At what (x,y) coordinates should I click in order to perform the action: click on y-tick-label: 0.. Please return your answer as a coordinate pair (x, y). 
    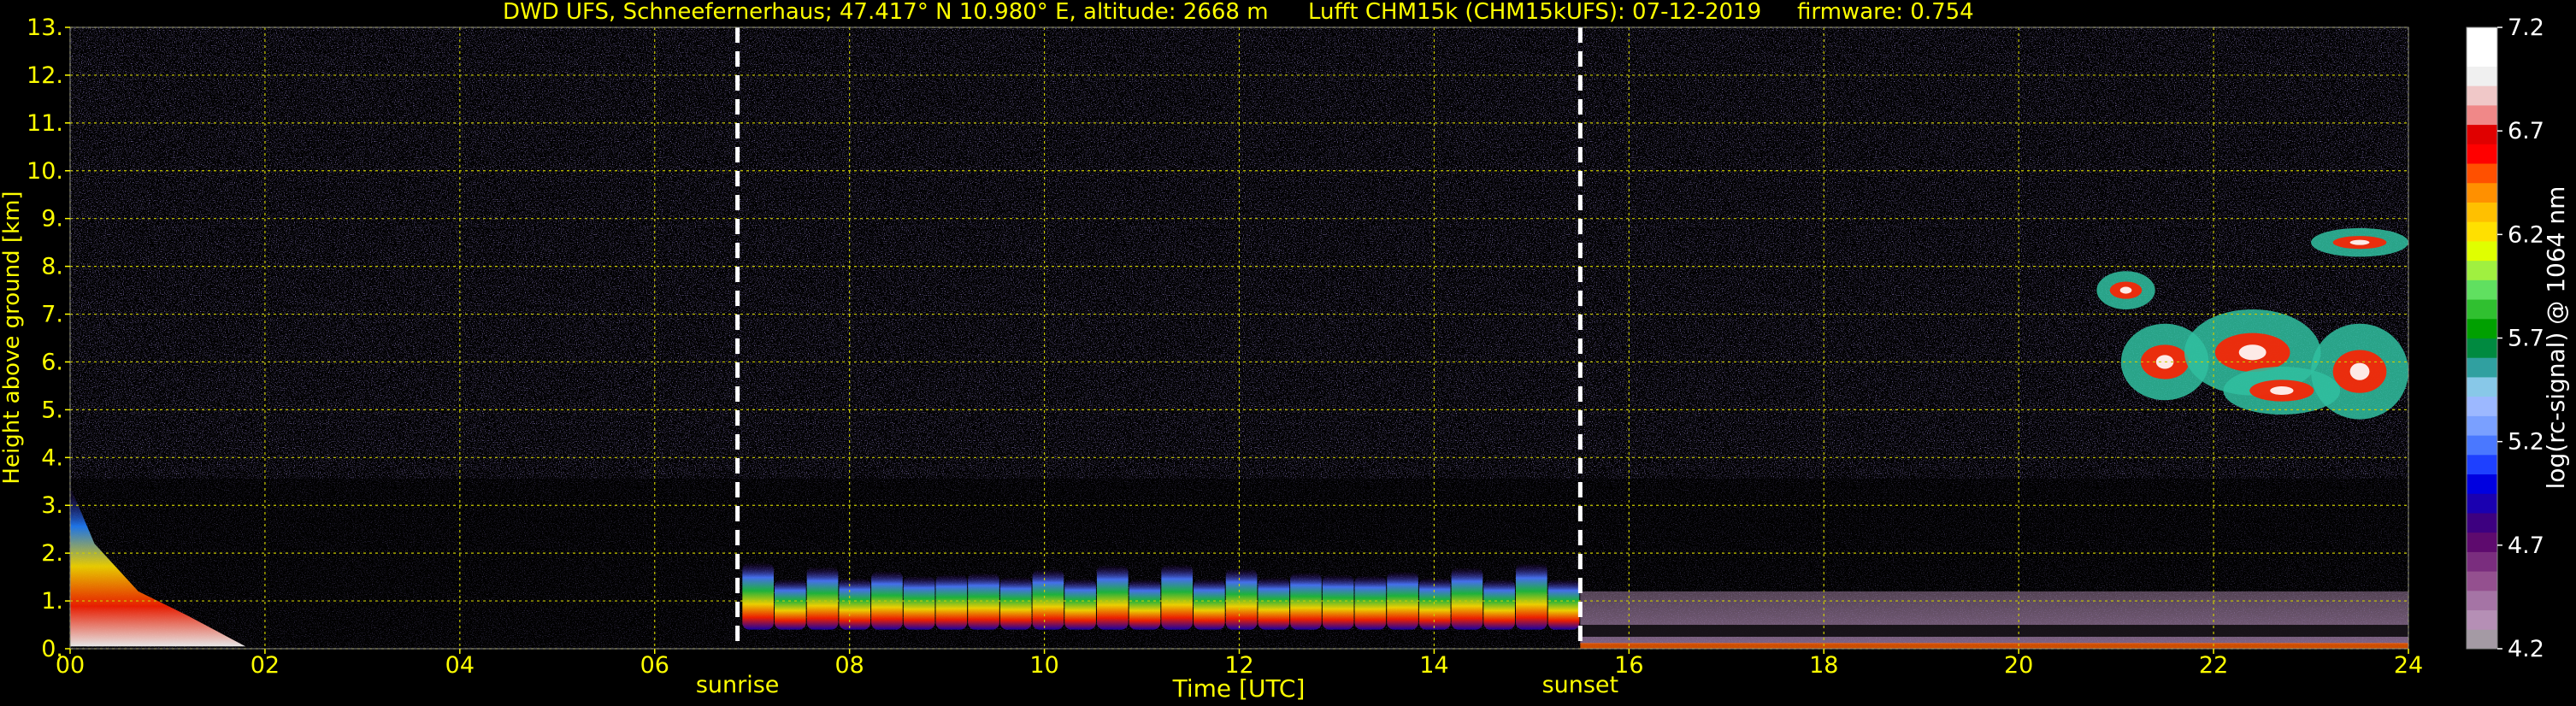
    Looking at the image, I should click on (52, 649).